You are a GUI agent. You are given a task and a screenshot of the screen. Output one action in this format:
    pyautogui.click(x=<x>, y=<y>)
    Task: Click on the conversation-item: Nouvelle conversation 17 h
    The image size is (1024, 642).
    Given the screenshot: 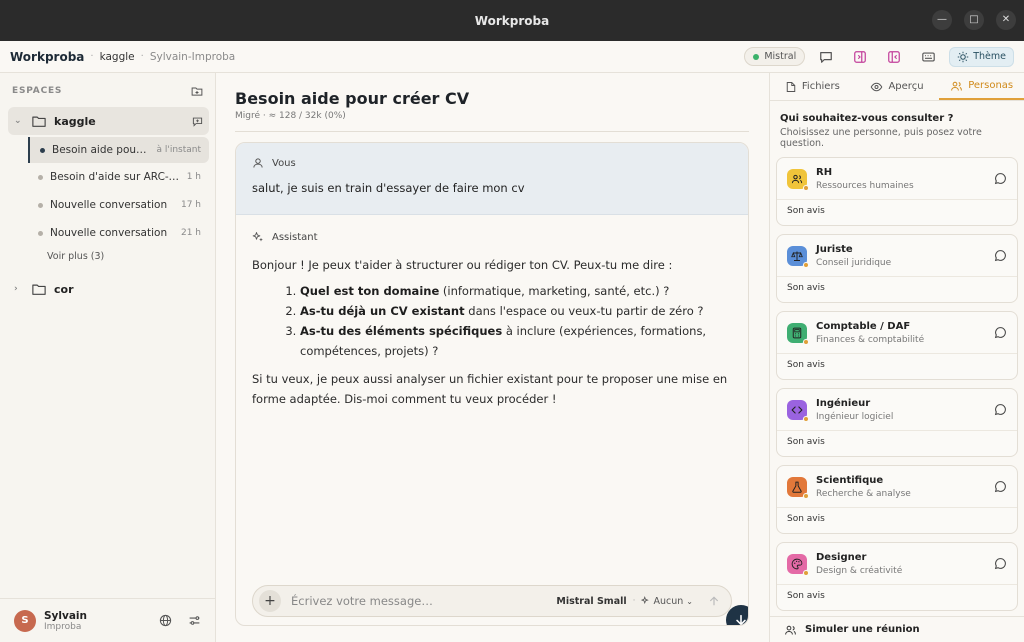 What is the action you would take?
    pyautogui.click(x=118, y=205)
    